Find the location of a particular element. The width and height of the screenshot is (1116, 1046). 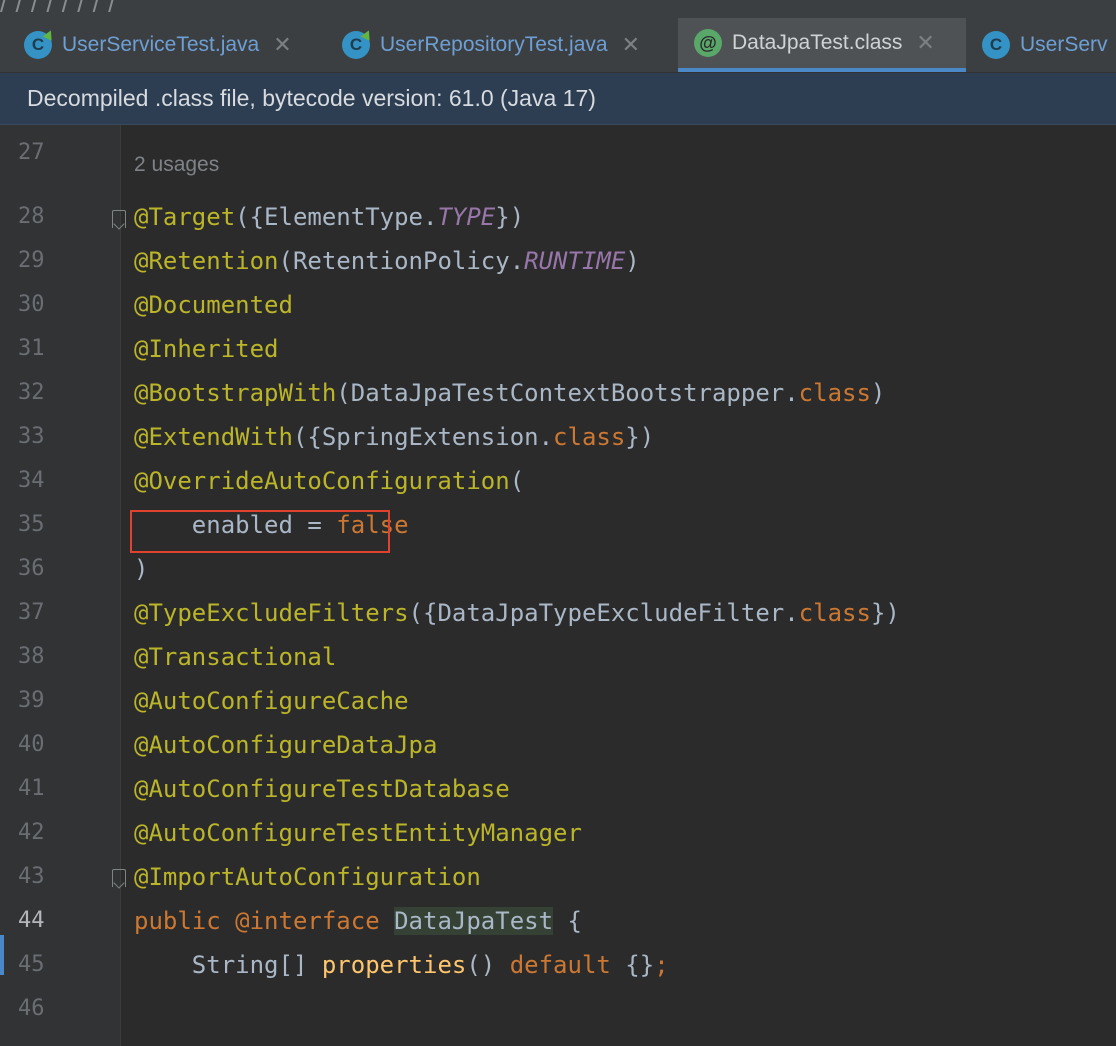

code-token: default is located at coordinates (567, 965).